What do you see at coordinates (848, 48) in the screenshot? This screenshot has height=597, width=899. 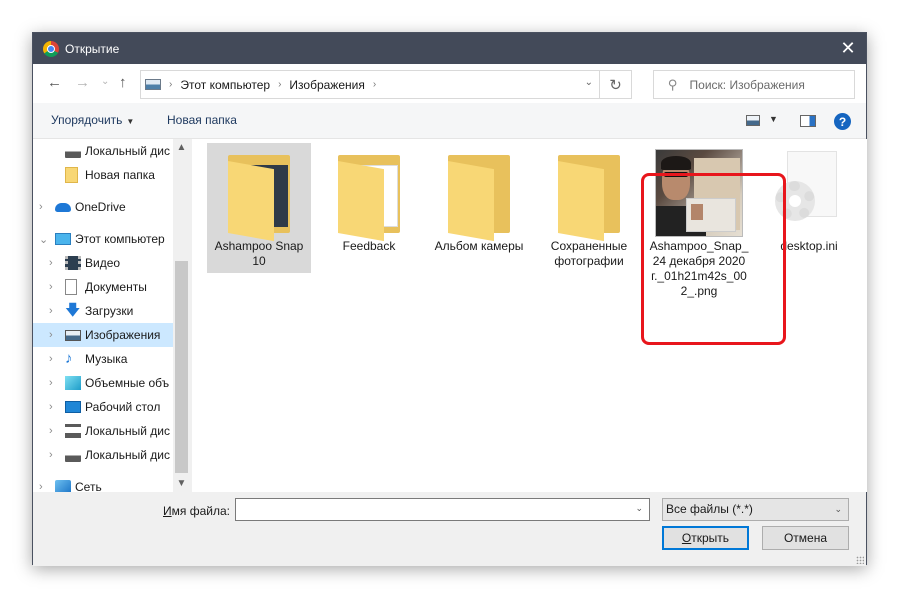 I see `close-button: ✕` at bounding box center [848, 48].